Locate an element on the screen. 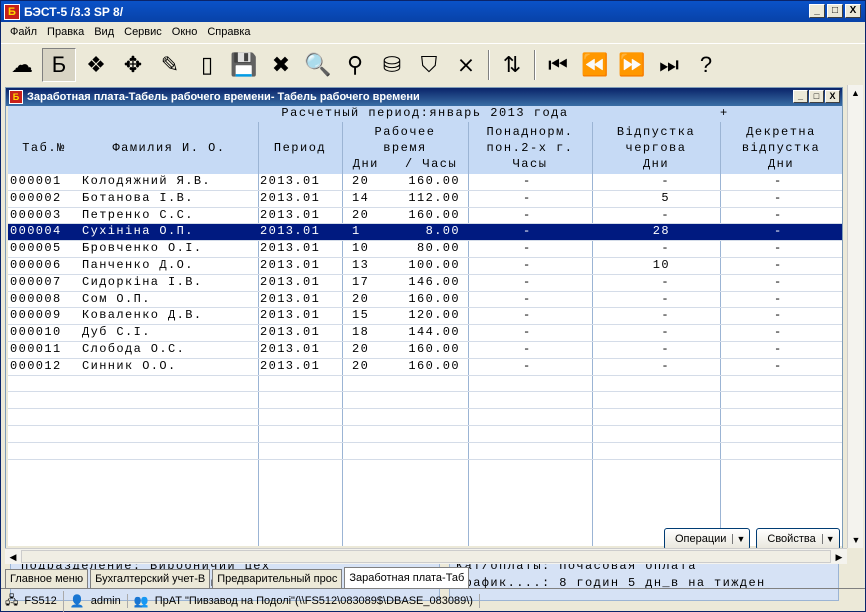 This screenshot has width=866, height=612. delete-icon: ✖ is located at coordinates (281, 65).